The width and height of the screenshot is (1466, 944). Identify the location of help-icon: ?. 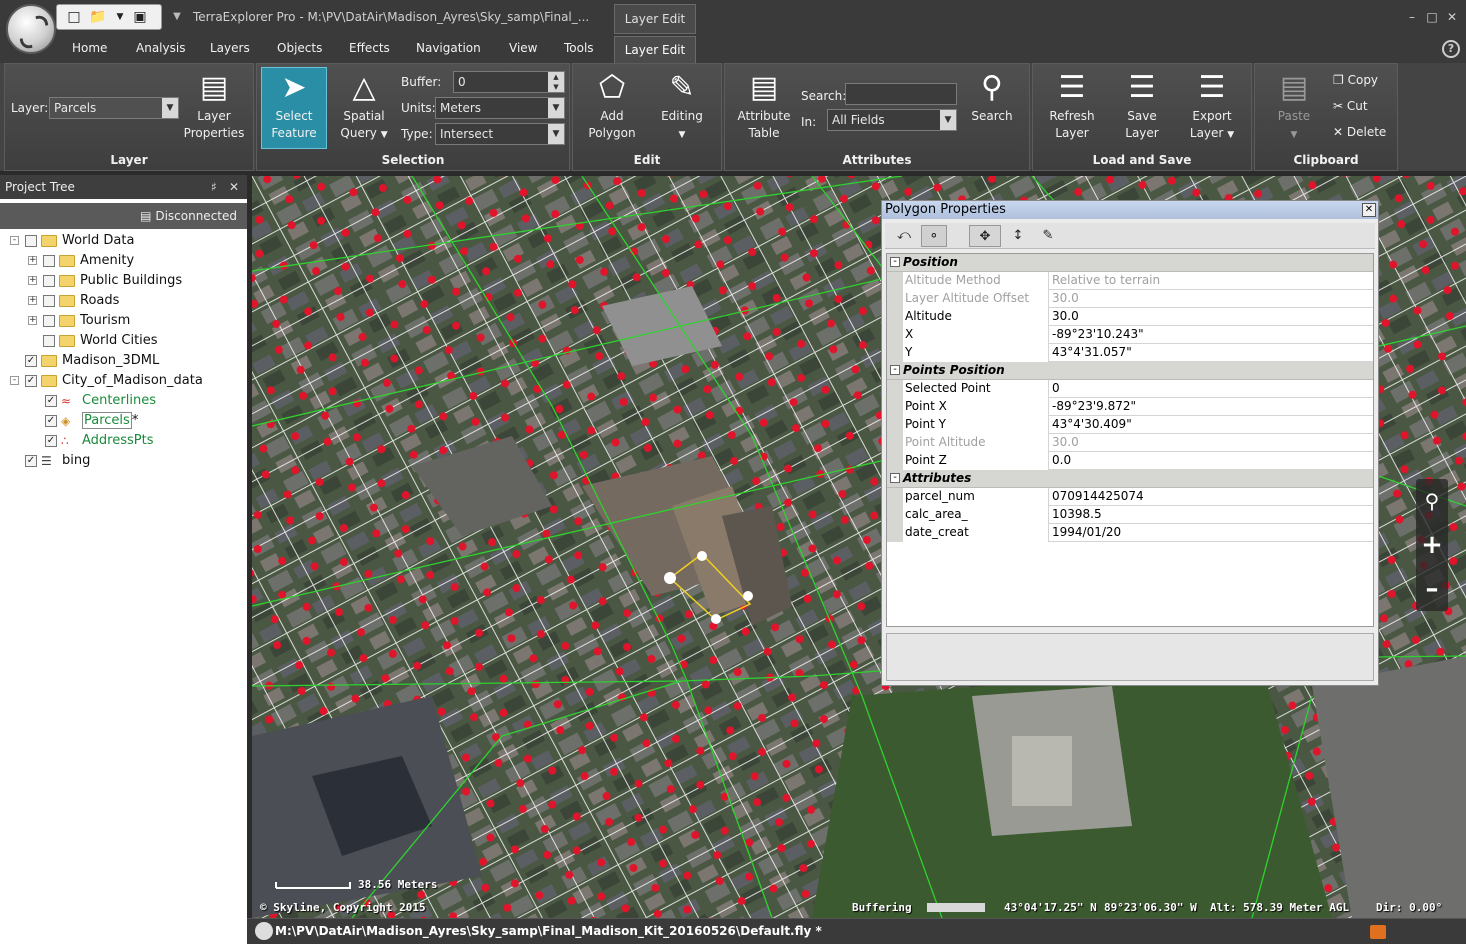
(1451, 49).